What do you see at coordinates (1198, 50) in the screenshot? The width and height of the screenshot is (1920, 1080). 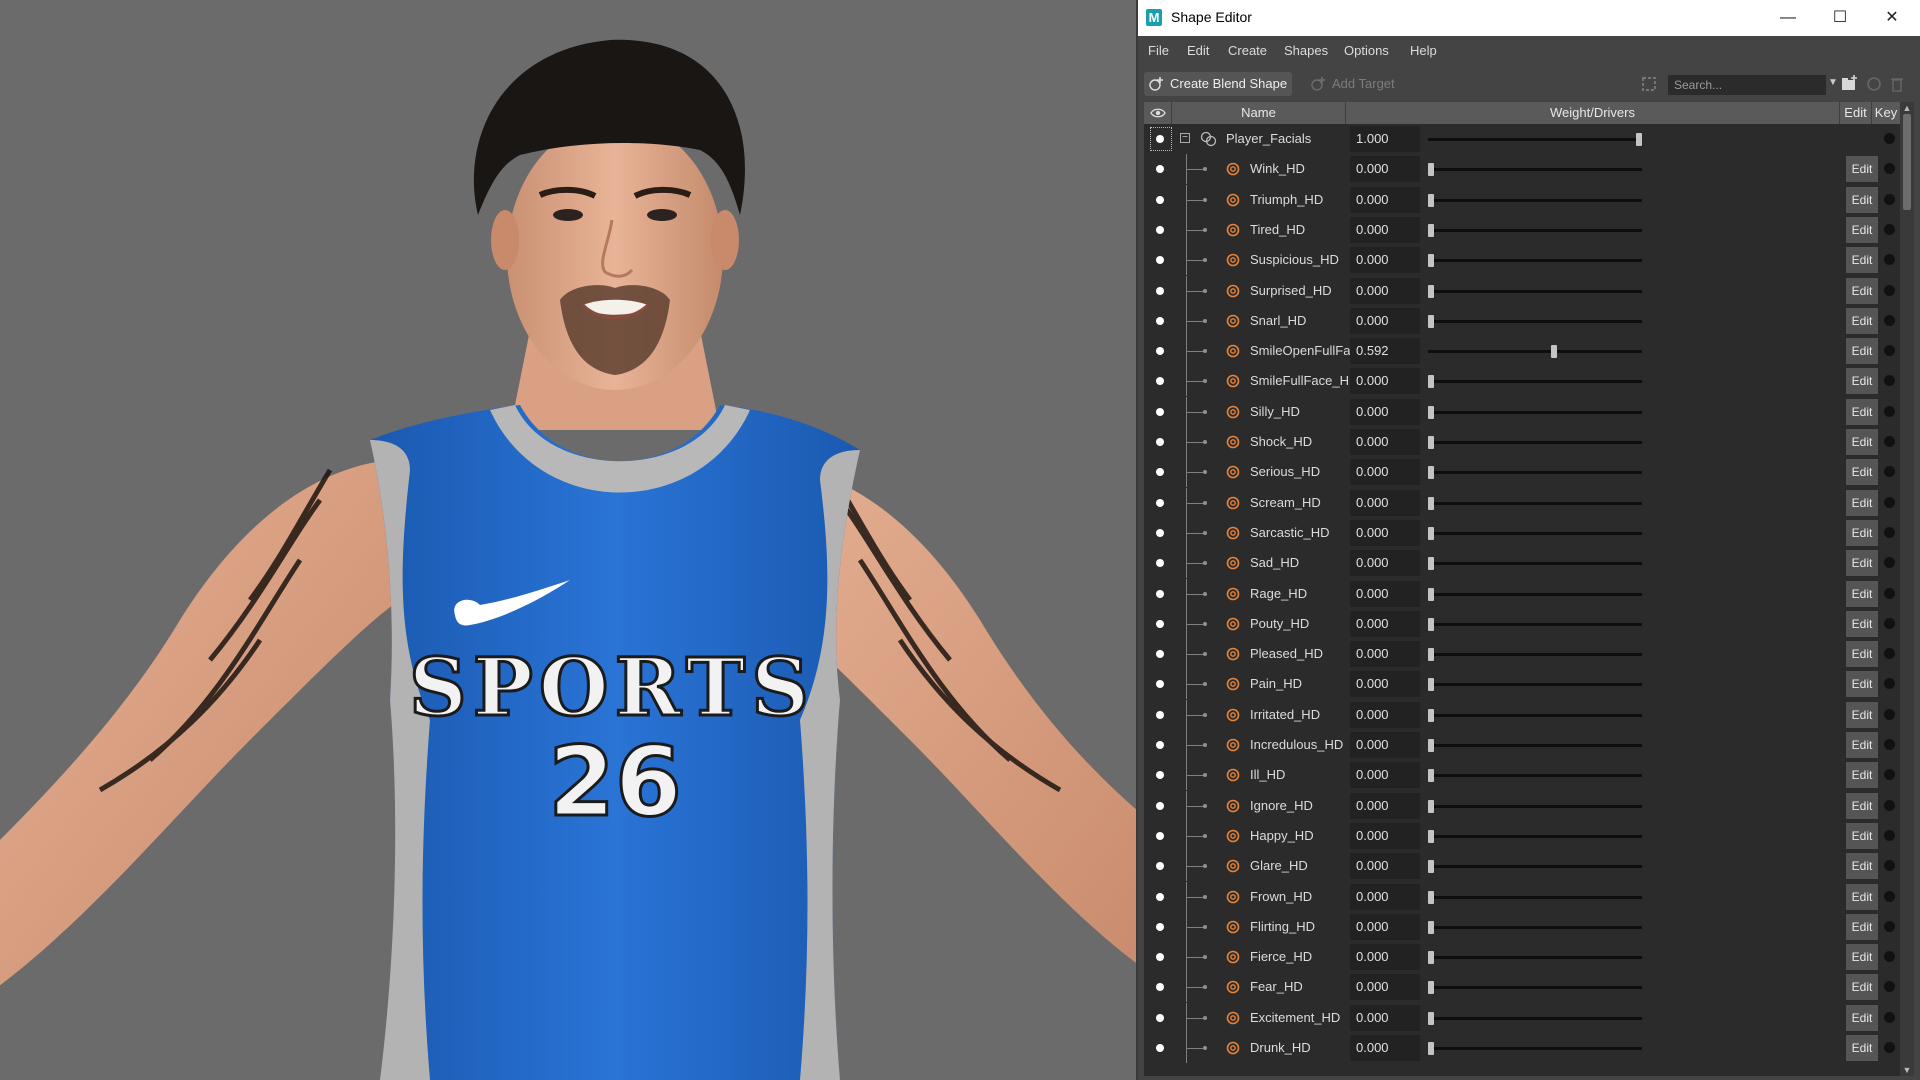 I see `menu-edit: Edit` at bounding box center [1198, 50].